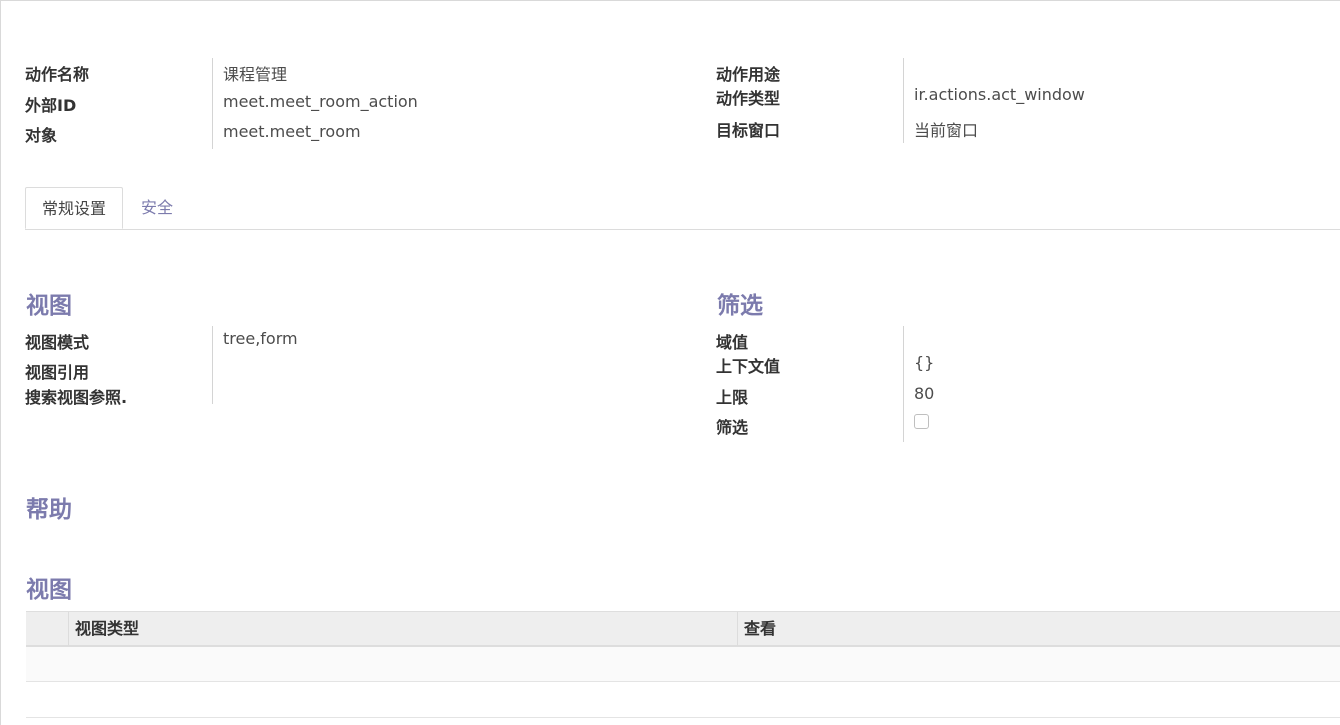 This screenshot has height=725, width=1340. Describe the element at coordinates (924, 362) in the screenshot. I see `context-value: {}` at that location.